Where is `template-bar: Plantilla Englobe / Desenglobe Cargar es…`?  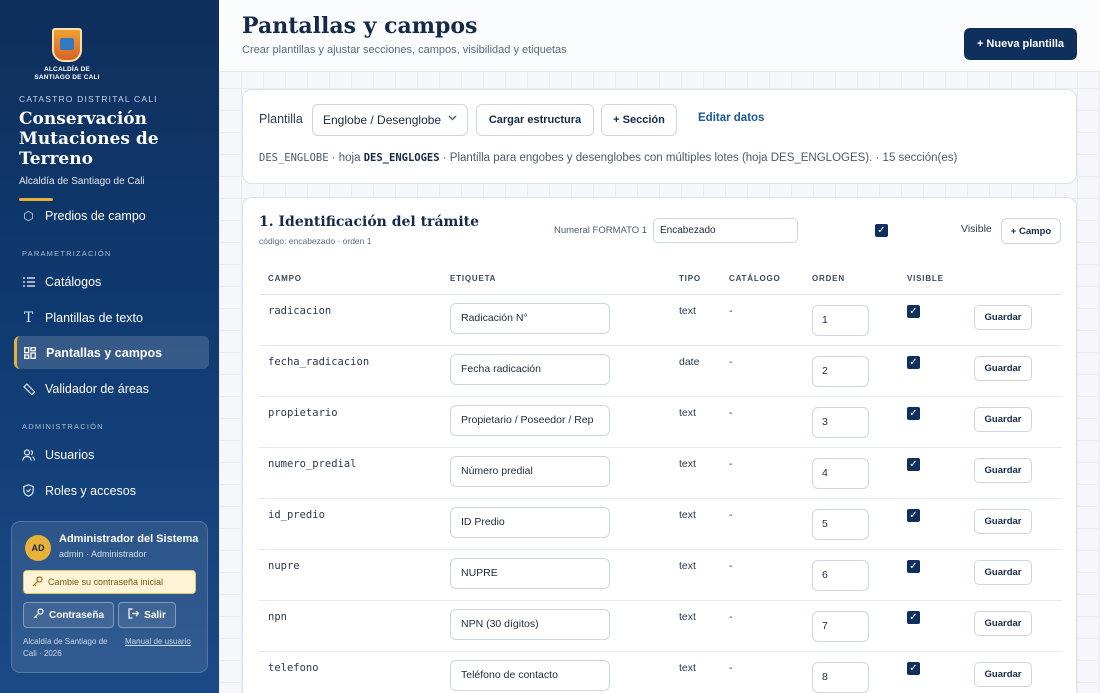
template-bar: Plantilla Englobe / Desenglobe Cargar es… is located at coordinates (659, 136).